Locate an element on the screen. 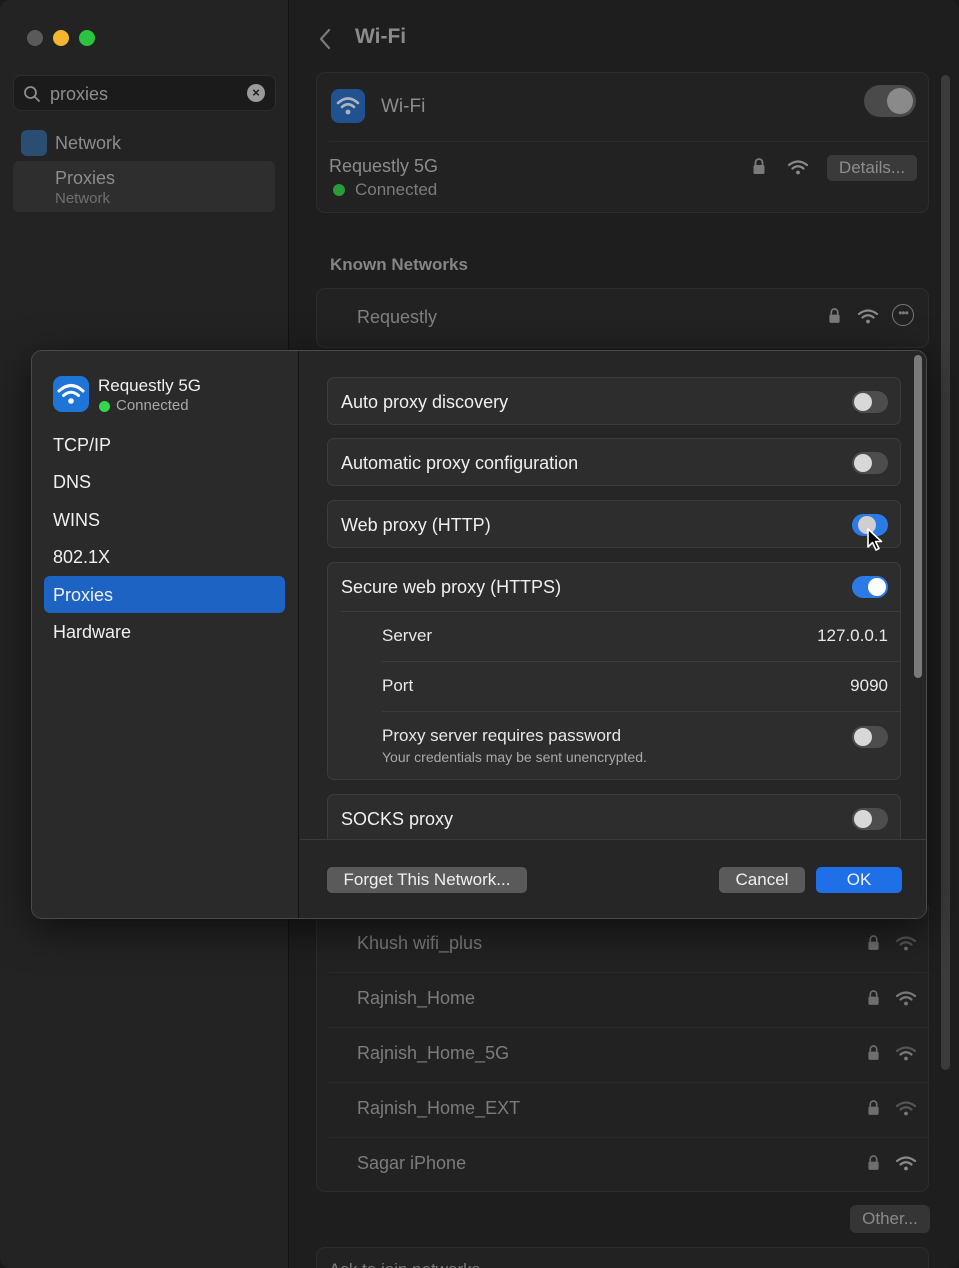 The width and height of the screenshot is (959, 1268). network-name: Khush wifi_plus is located at coordinates (420, 943).